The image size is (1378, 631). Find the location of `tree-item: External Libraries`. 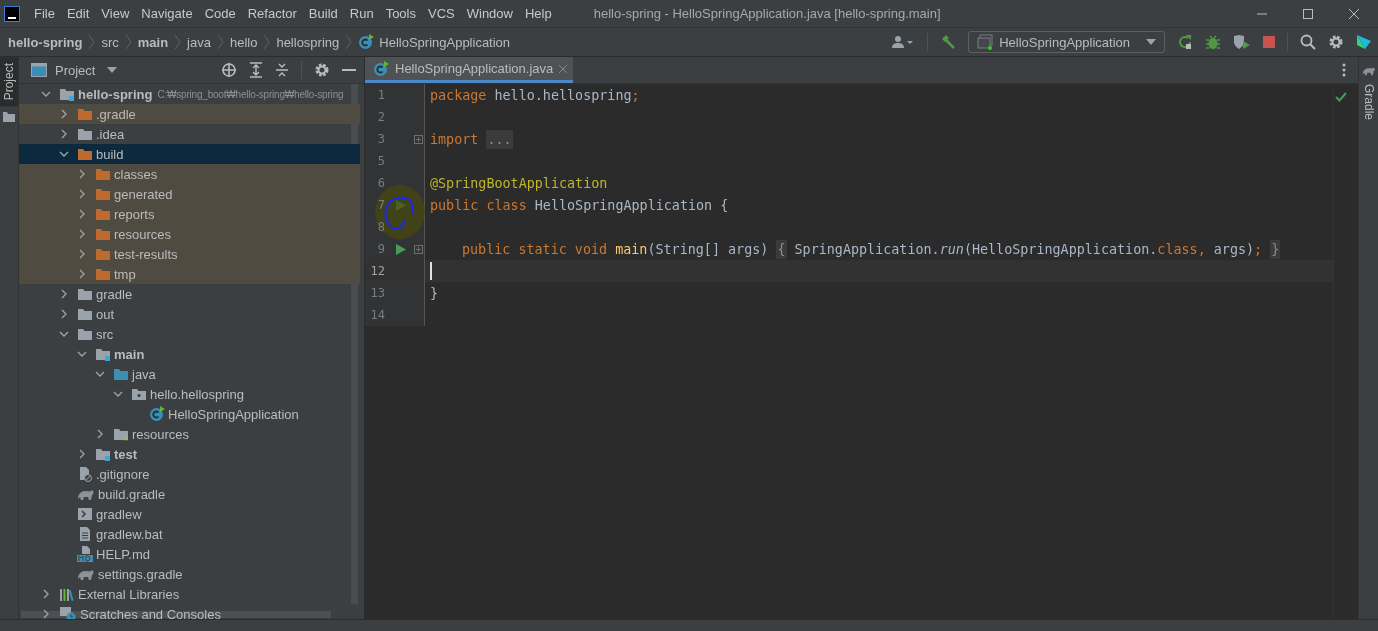

tree-item: External Libraries is located at coordinates (189, 594).